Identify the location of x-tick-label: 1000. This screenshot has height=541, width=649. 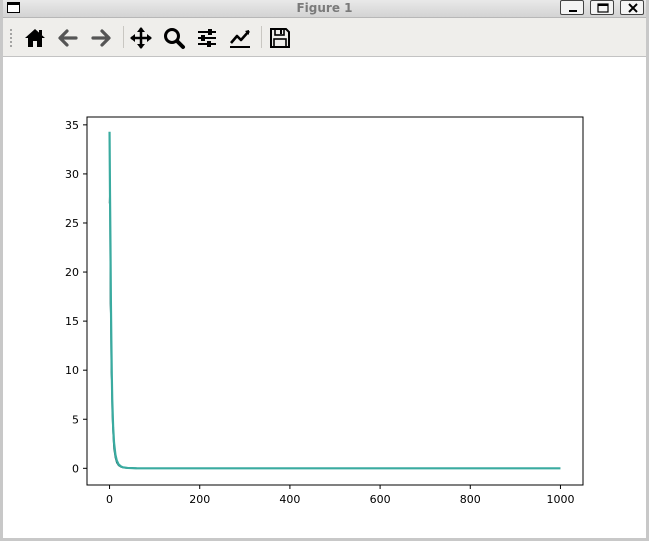
(560, 499).